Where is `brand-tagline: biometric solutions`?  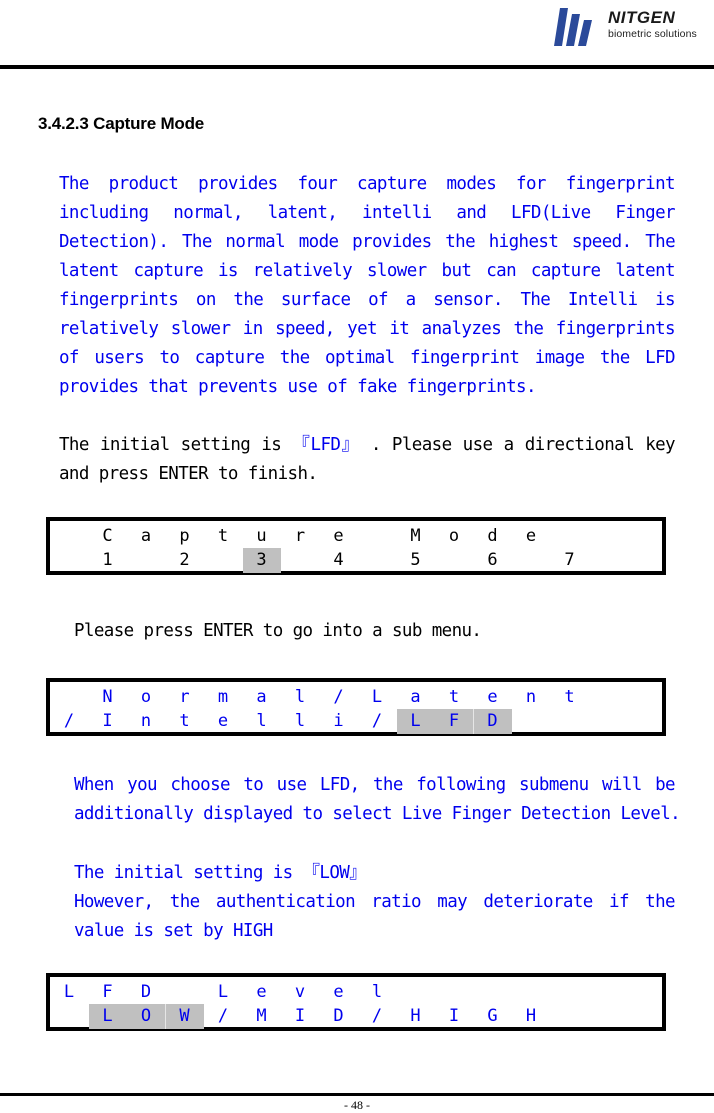
brand-tagline: biometric solutions is located at coordinates (652, 34).